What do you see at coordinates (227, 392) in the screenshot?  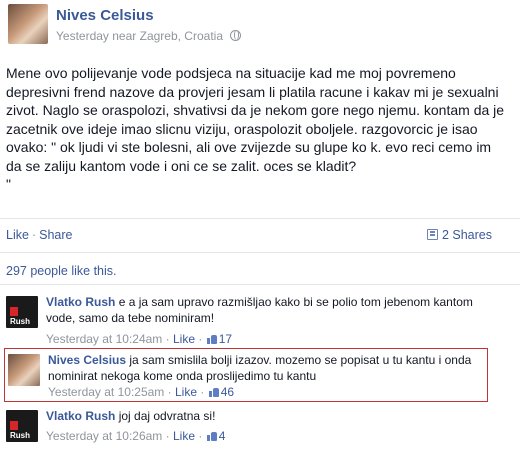 I see `comment-like-count: 46` at bounding box center [227, 392].